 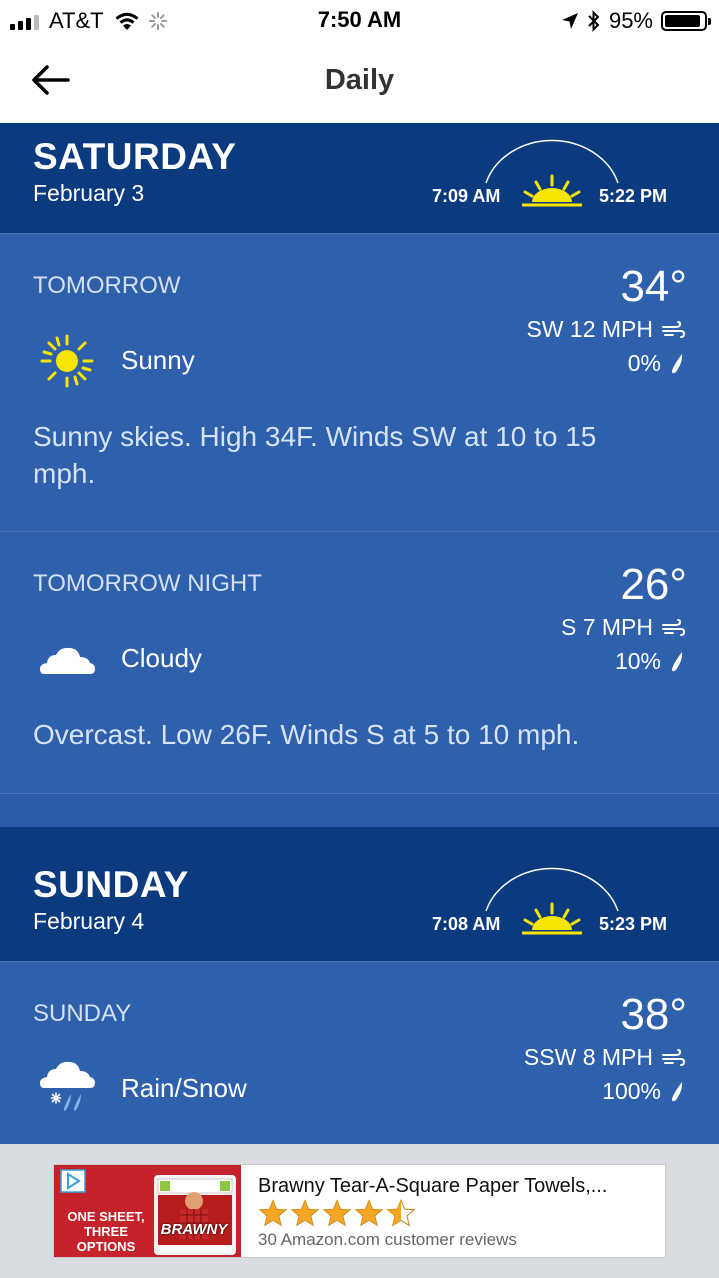 I want to click on nav-bar: Daily, so click(x=359, y=81).